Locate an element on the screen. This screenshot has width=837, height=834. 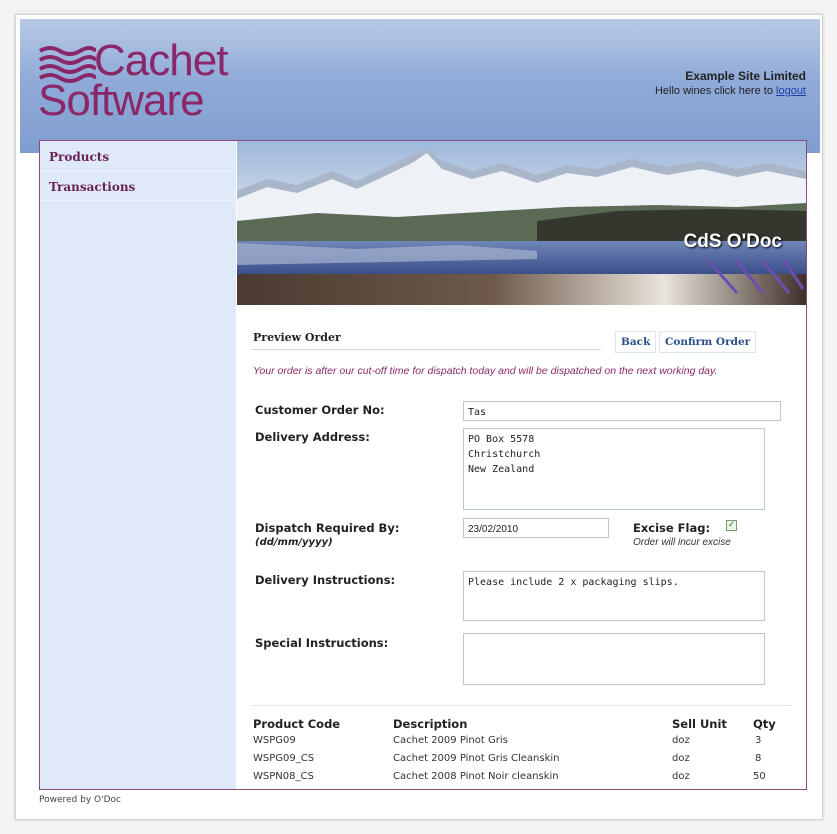
cell-product-code: WSPG09_CS is located at coordinates (284, 758).